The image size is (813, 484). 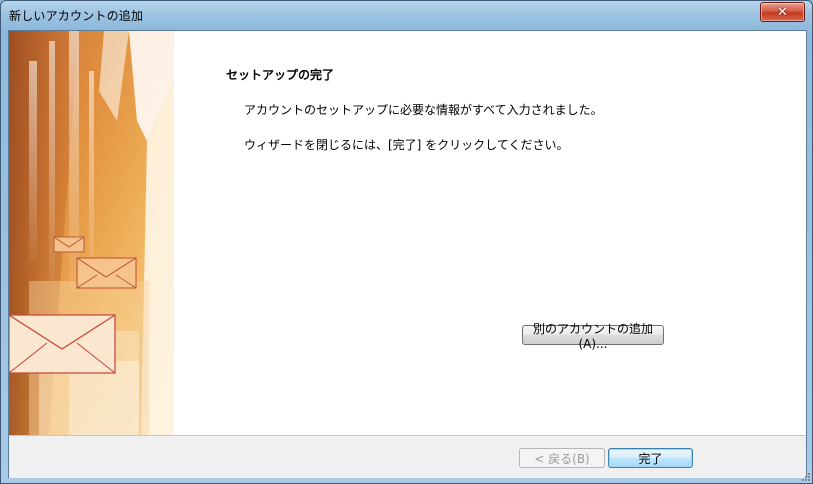 I want to click on finish-button: 完了, so click(x=650, y=458).